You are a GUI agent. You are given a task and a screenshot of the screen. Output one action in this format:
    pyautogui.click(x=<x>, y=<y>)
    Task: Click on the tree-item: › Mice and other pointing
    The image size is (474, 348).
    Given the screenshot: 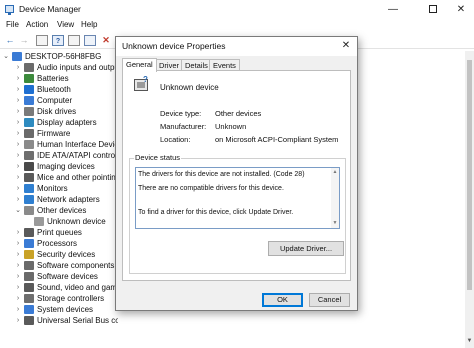 What is the action you would take?
    pyautogui.click(x=59, y=177)
    